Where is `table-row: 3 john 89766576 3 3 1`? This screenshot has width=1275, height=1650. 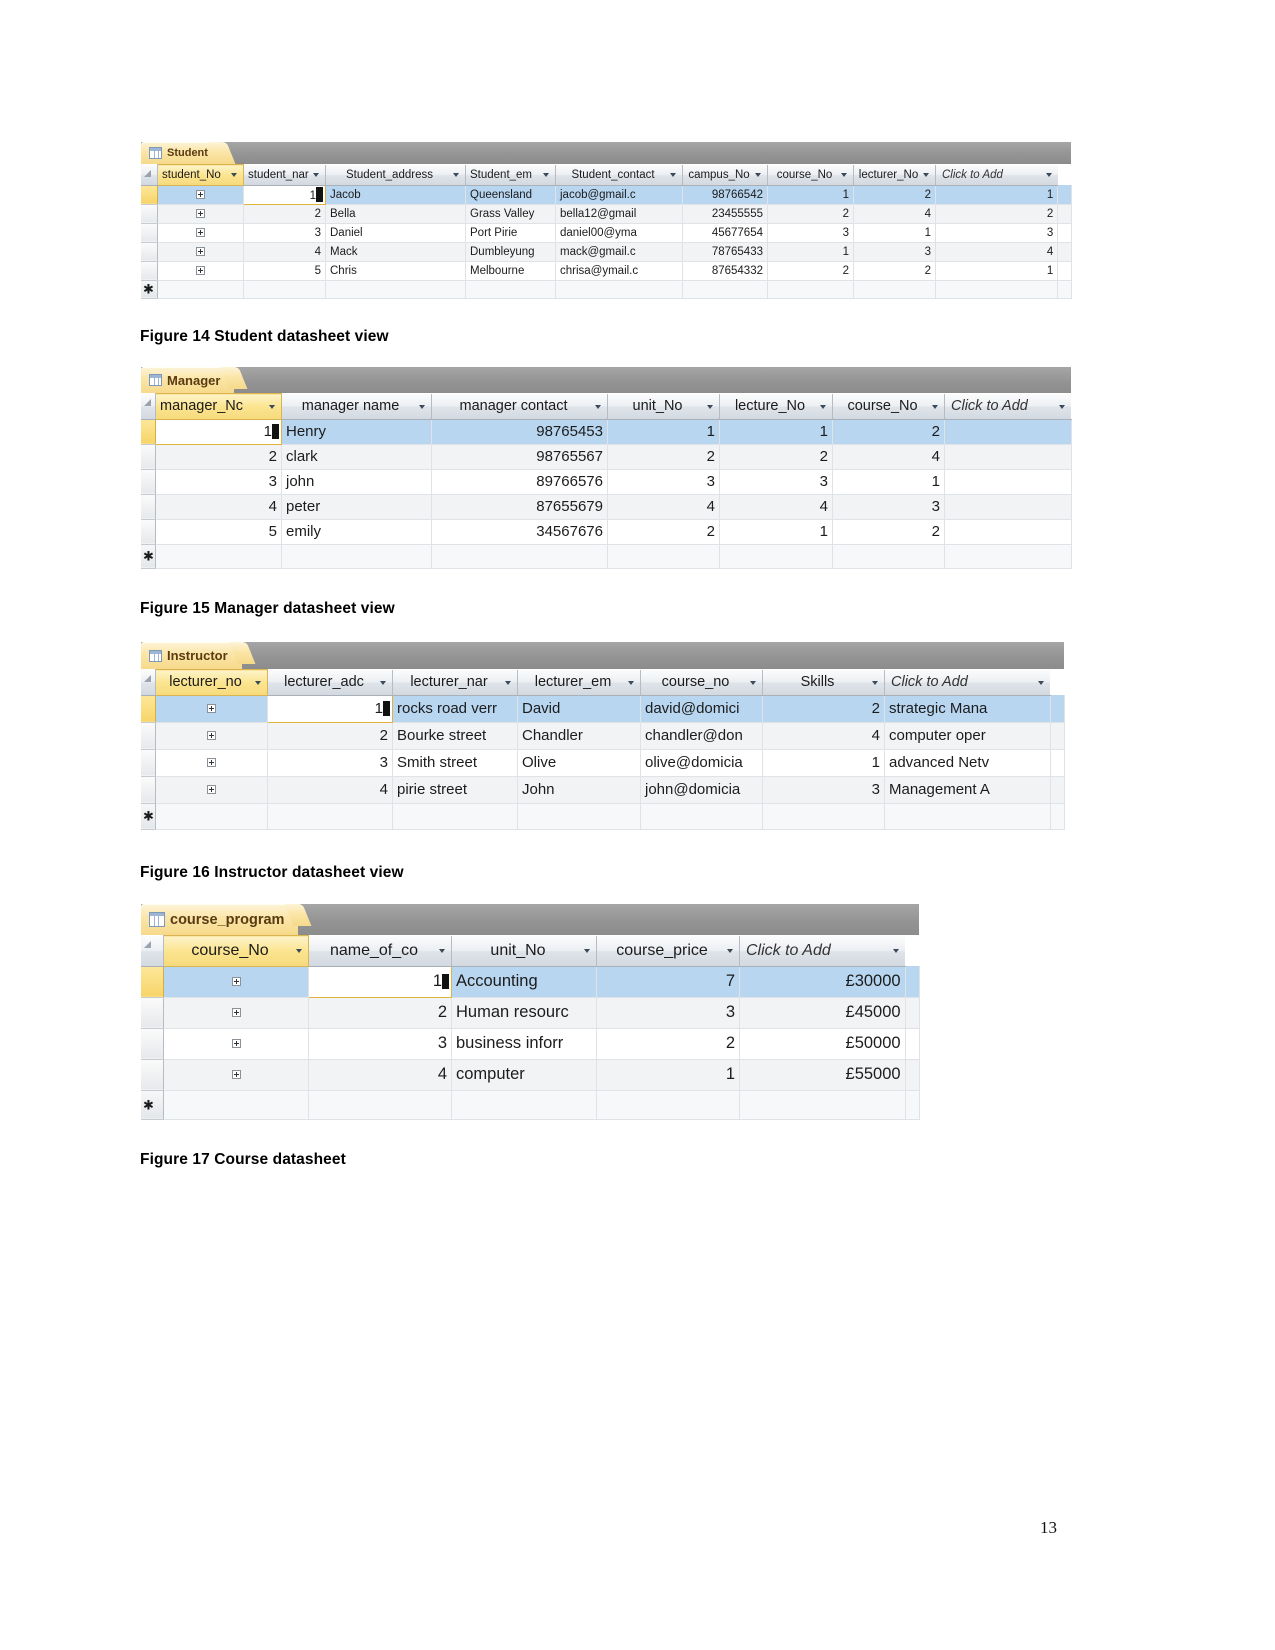
table-row: 3 john 89766576 3 3 1 is located at coordinates (606, 482).